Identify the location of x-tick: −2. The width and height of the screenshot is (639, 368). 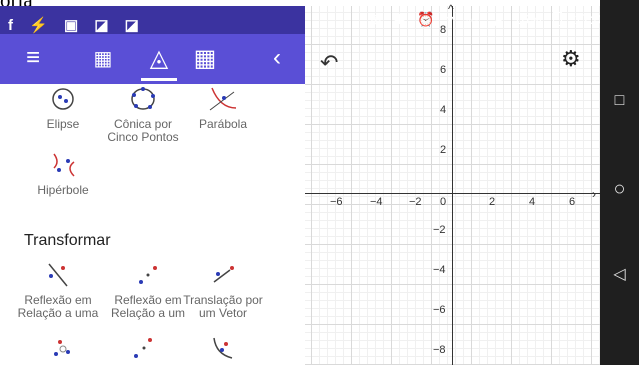
(415, 202).